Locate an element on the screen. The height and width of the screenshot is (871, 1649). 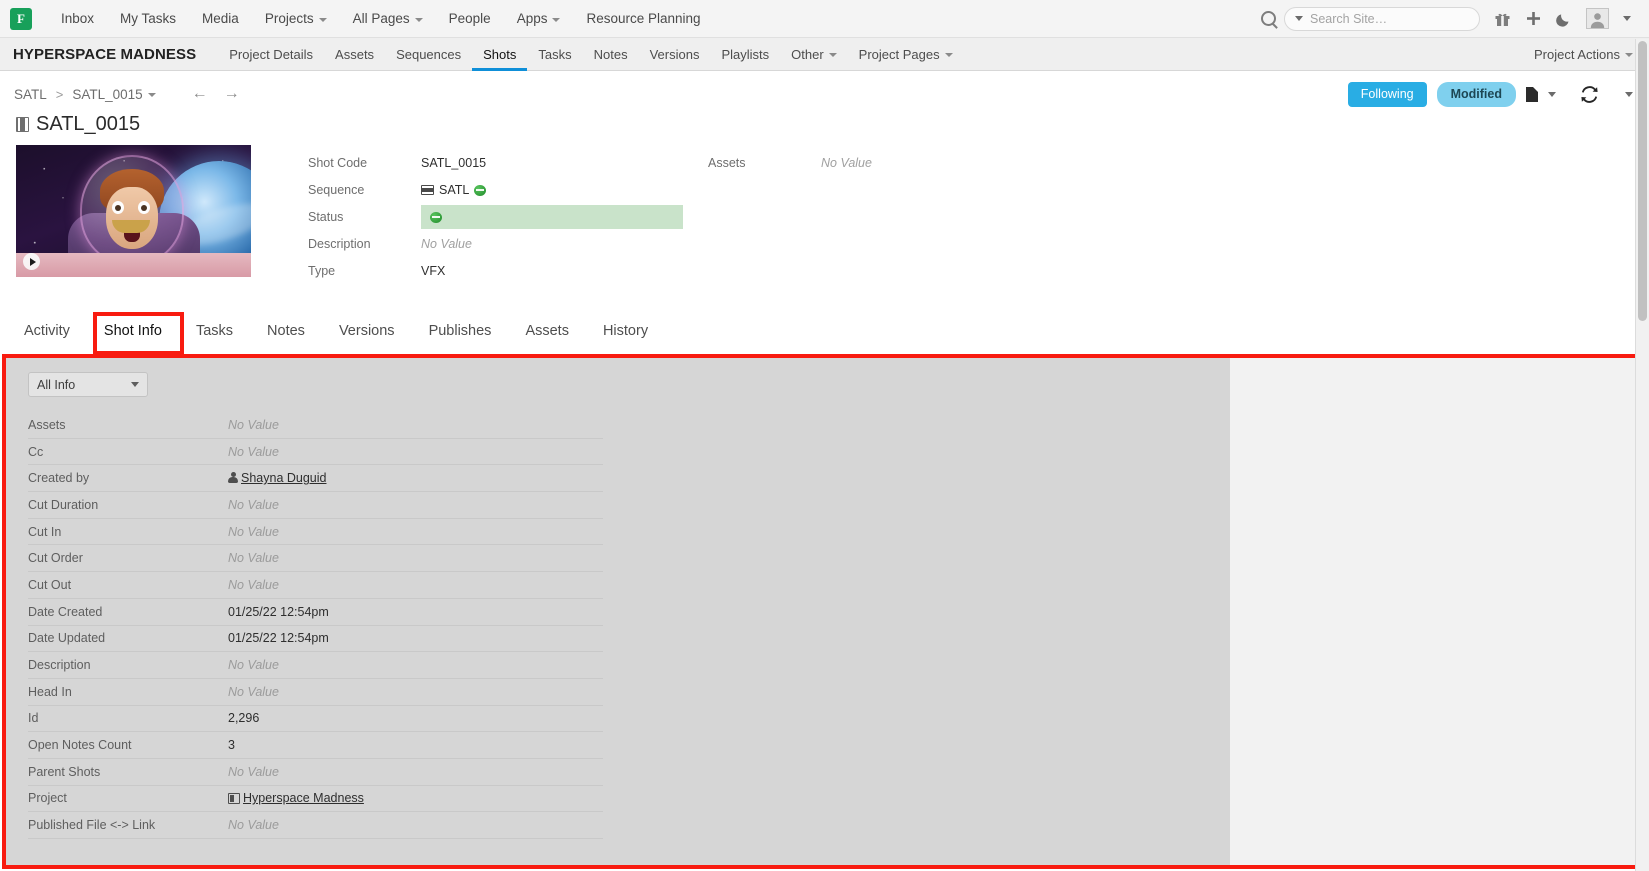
modified-status-badge: Modified is located at coordinates (1476, 94).